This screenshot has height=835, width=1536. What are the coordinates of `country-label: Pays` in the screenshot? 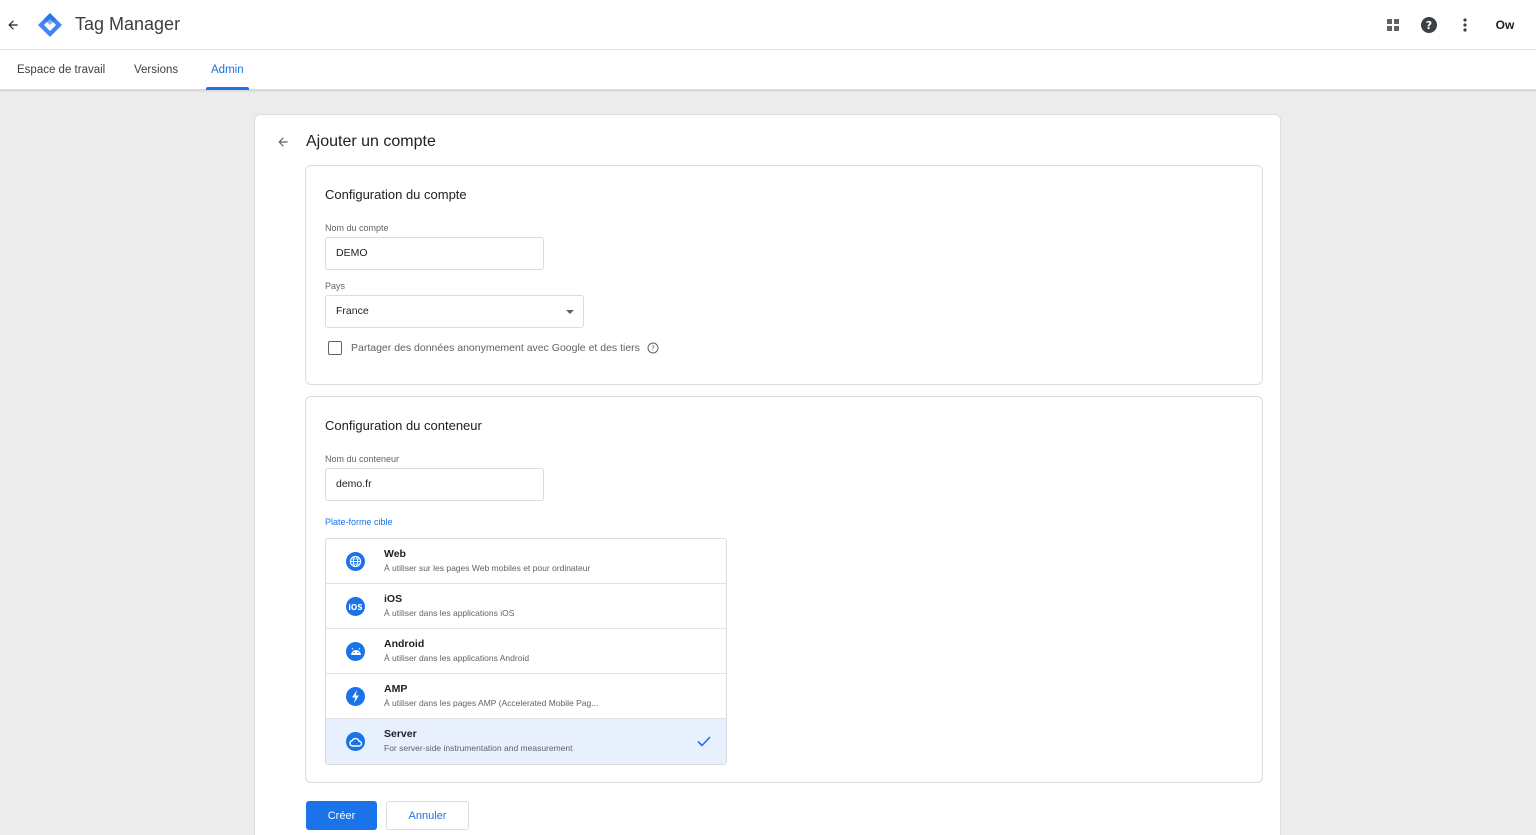 It's located at (335, 286).